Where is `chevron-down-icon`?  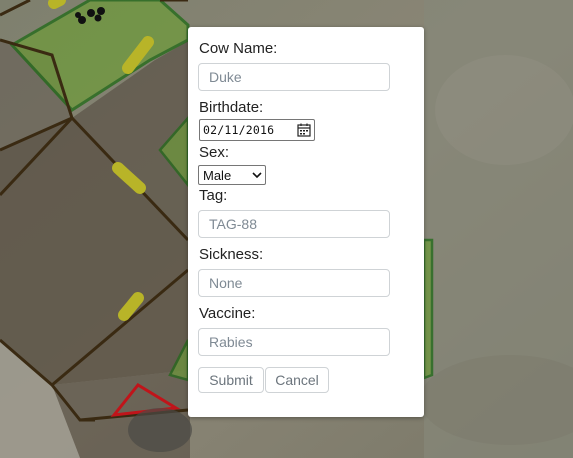 chevron-down-icon is located at coordinates (257, 175).